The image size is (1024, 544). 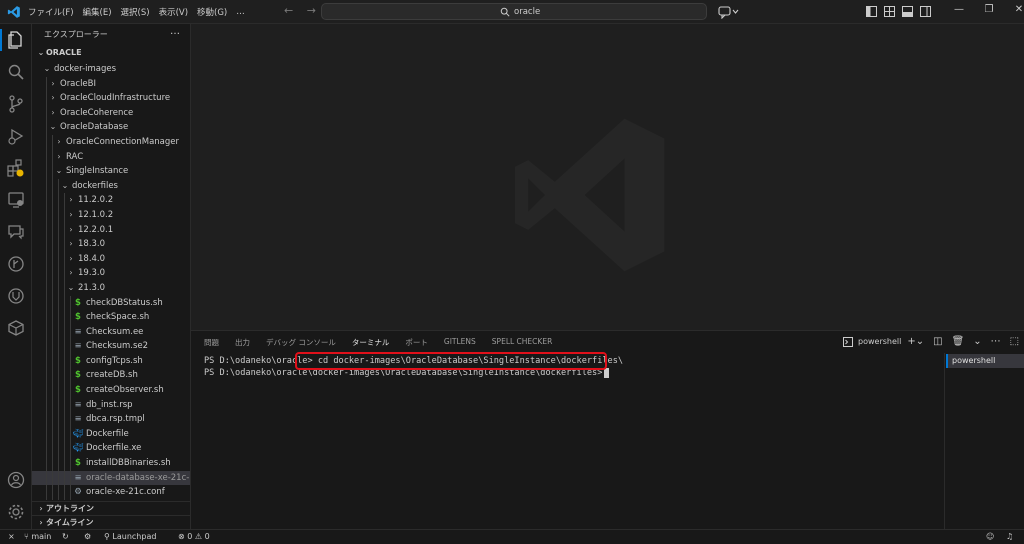 I want to click on tab-output: 出力, so click(x=242, y=342).